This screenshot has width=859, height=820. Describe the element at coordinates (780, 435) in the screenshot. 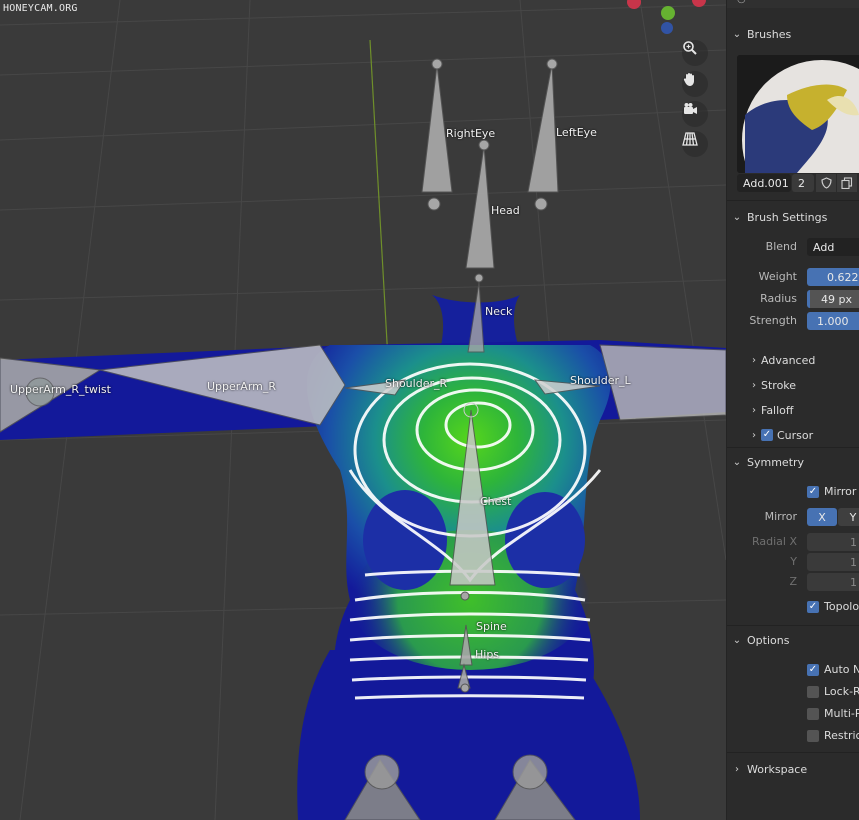

I see `cursor-subpanel: › ✓ Cursor` at that location.